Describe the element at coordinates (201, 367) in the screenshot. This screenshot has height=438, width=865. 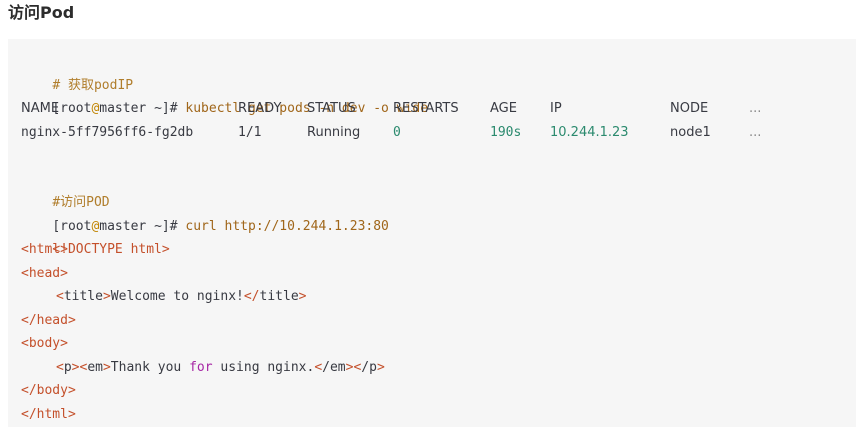
I see `for-keyword: for` at that location.